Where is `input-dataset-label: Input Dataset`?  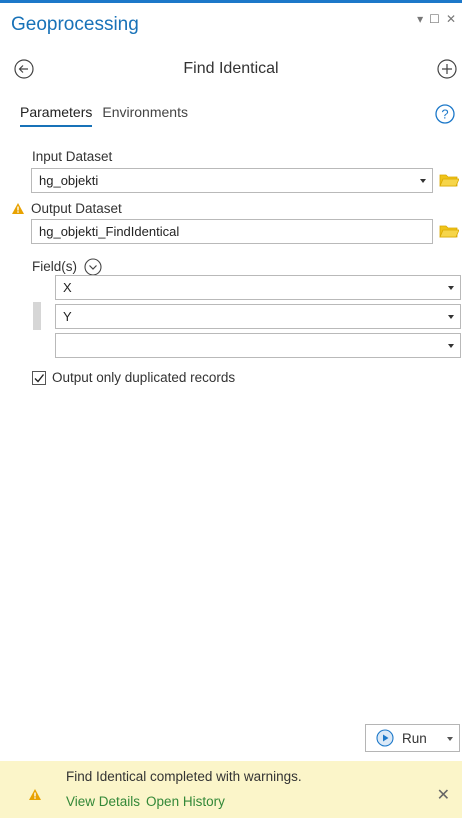
input-dataset-label: Input Dataset is located at coordinates (72, 156).